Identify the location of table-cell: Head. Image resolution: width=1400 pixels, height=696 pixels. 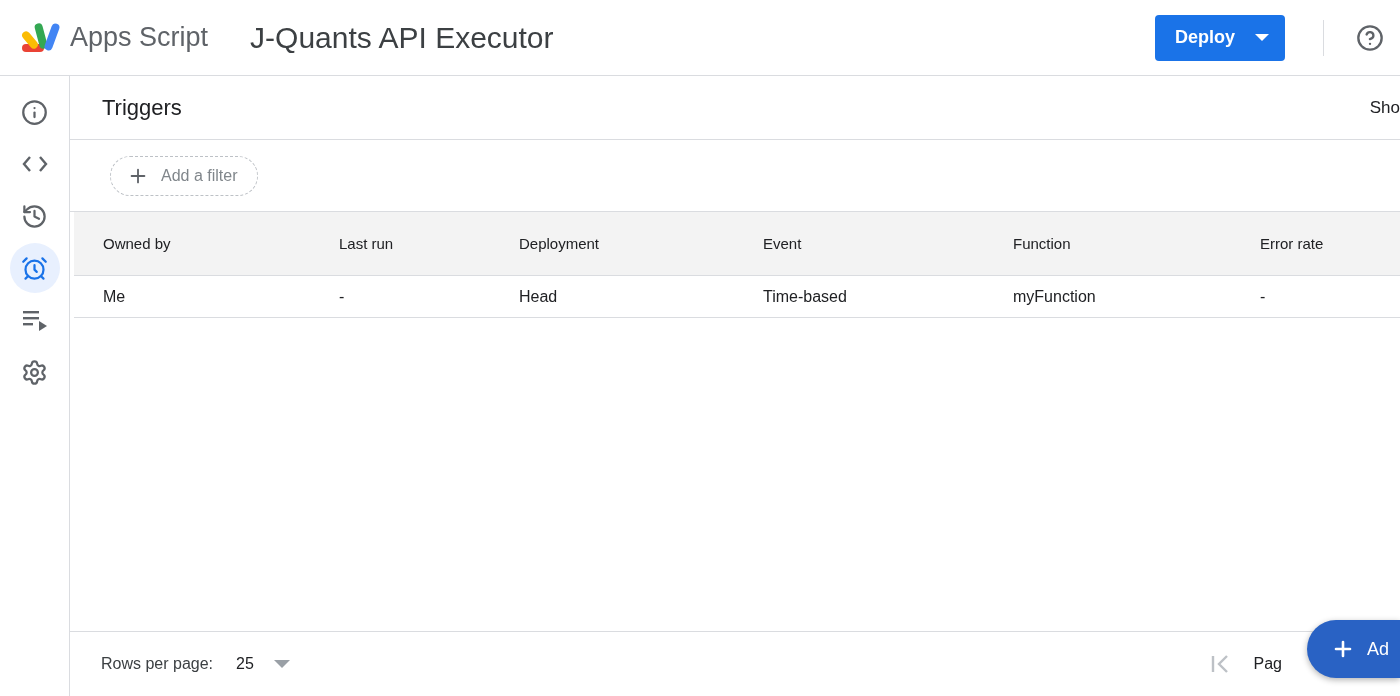
(612, 297).